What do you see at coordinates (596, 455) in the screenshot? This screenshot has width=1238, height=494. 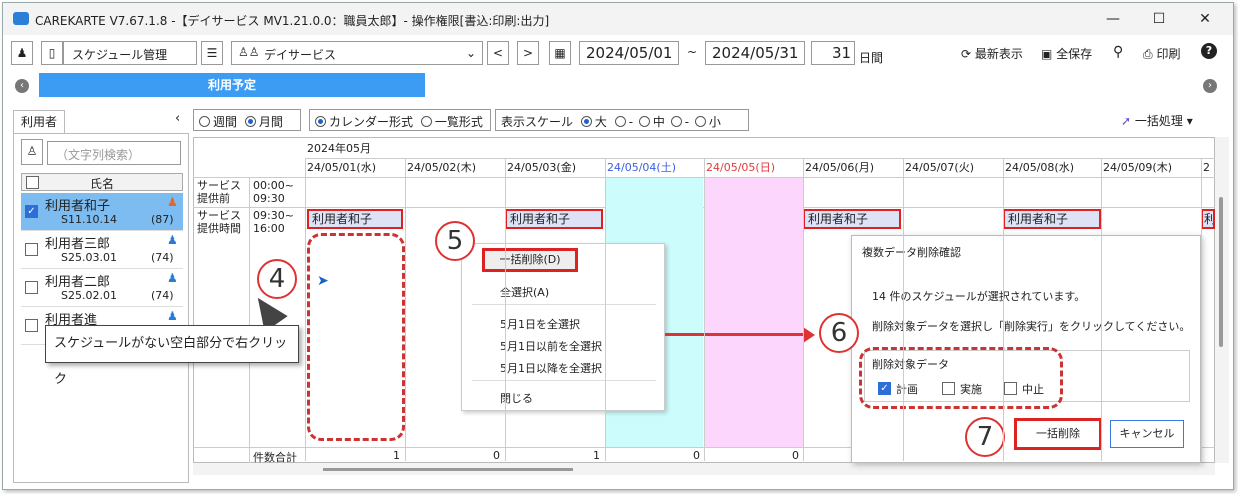 I see `total-cell: 1` at bounding box center [596, 455].